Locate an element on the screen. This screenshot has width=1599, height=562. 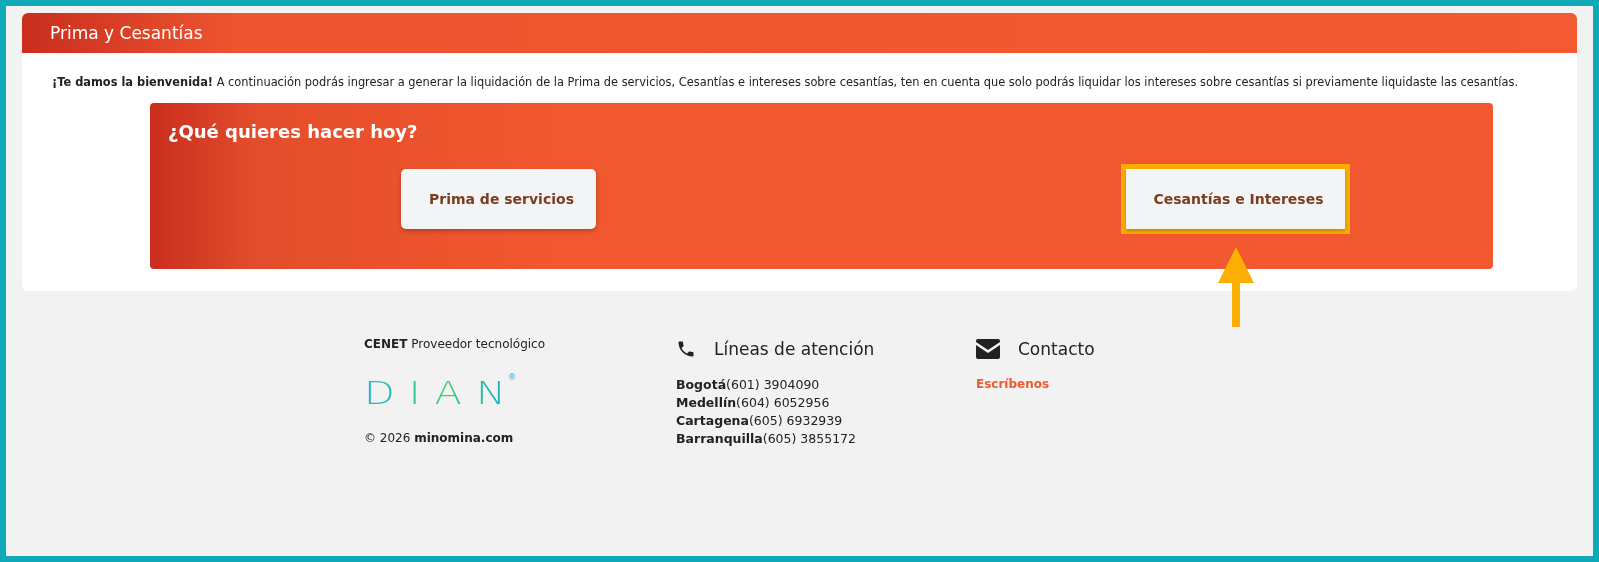
phone-line: Barranquilla(605) 3855172 is located at coordinates (767, 438).